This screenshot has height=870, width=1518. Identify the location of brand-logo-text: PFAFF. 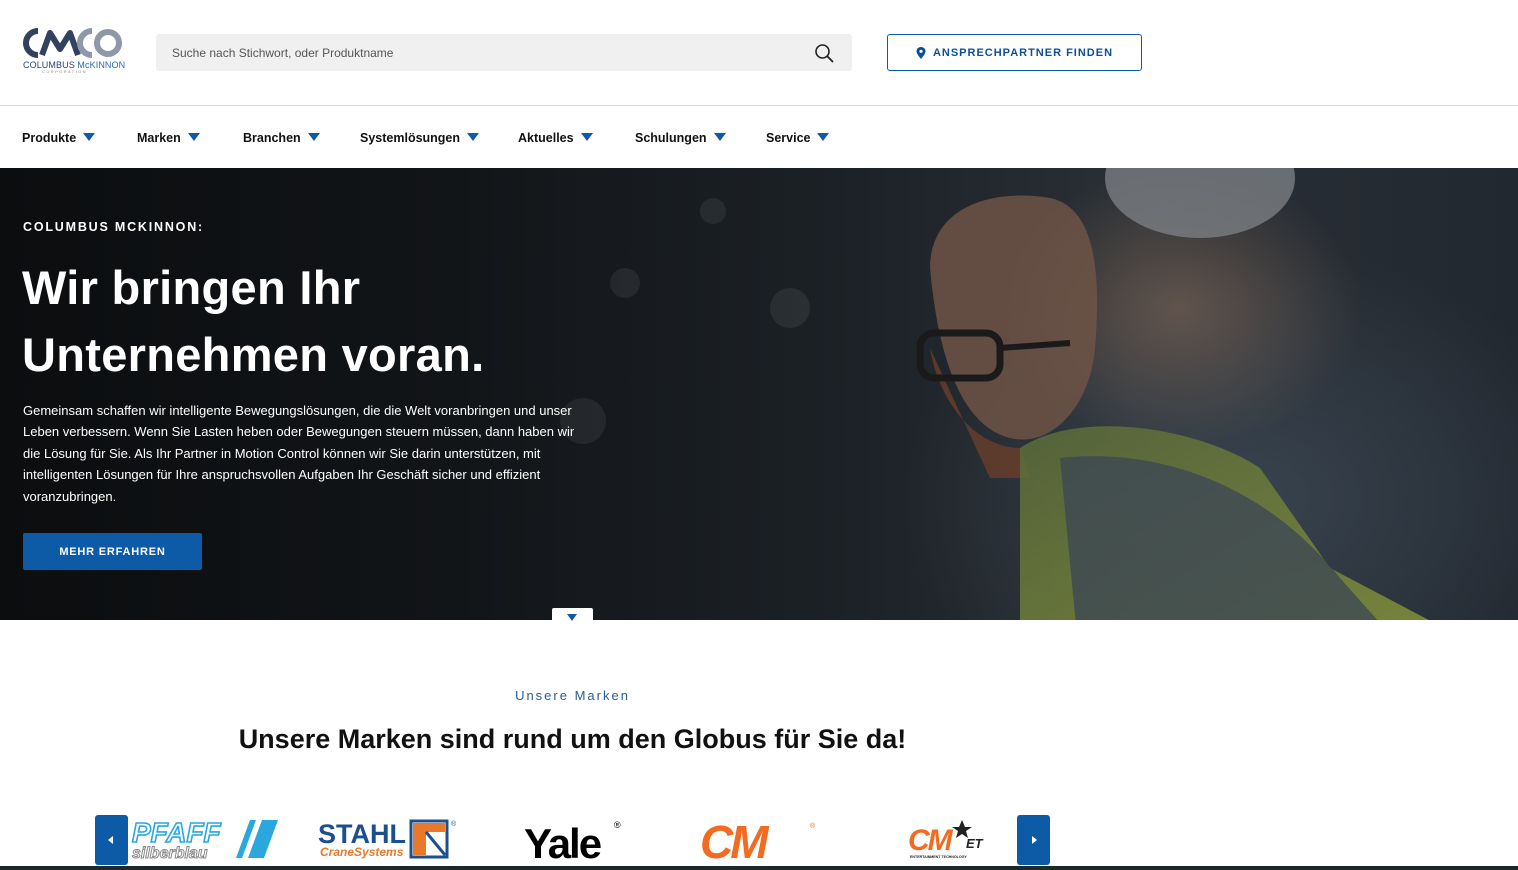
(177, 832).